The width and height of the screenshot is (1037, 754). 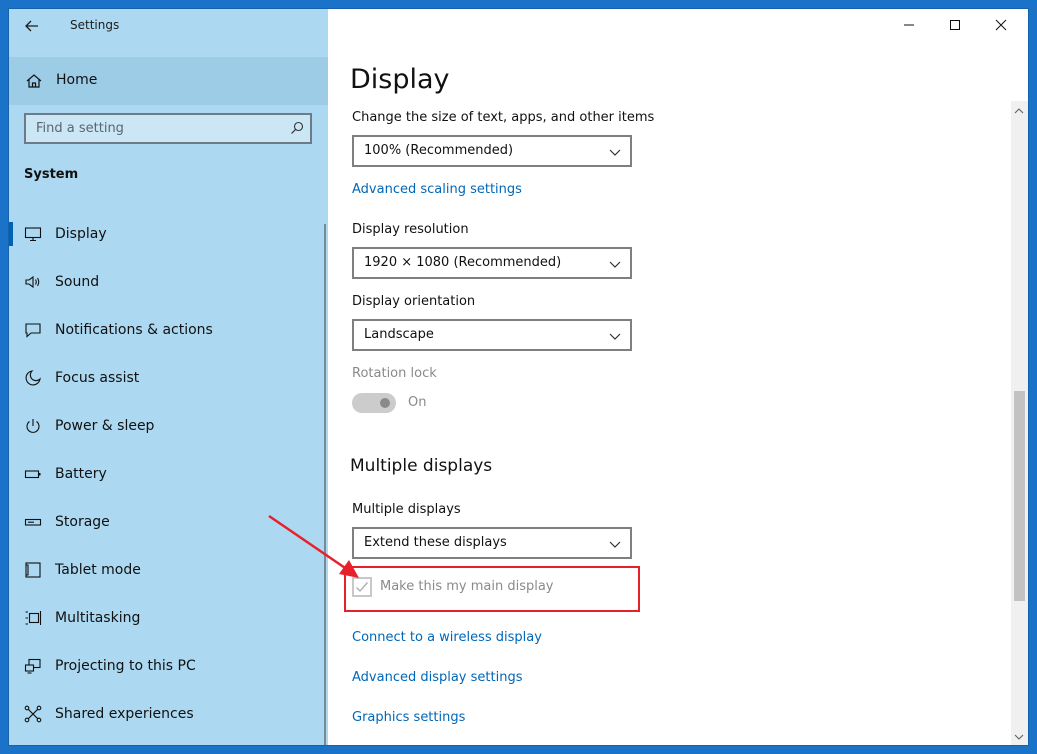 What do you see at coordinates (439, 150) in the screenshot?
I see `scale-value: 100% (Recommended)` at bounding box center [439, 150].